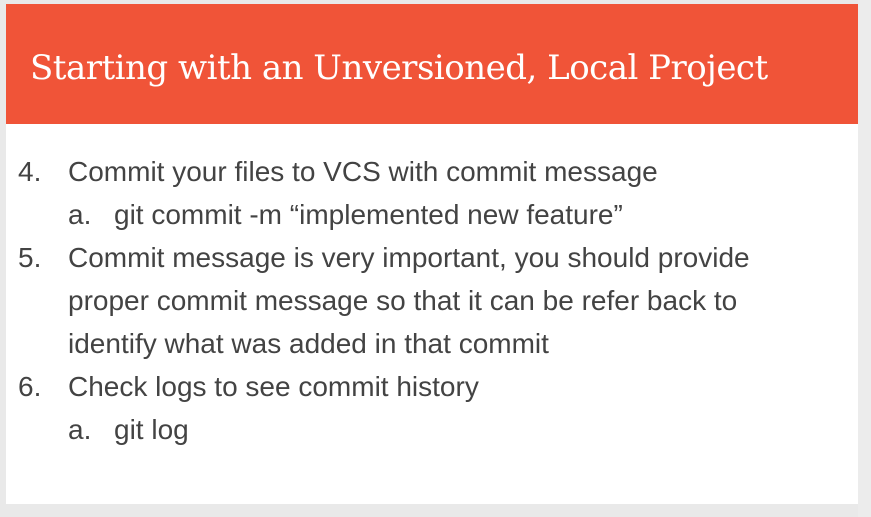 This screenshot has width=871, height=517. What do you see at coordinates (308, 343) in the screenshot?
I see `list-line: identify what was added in that commit` at bounding box center [308, 343].